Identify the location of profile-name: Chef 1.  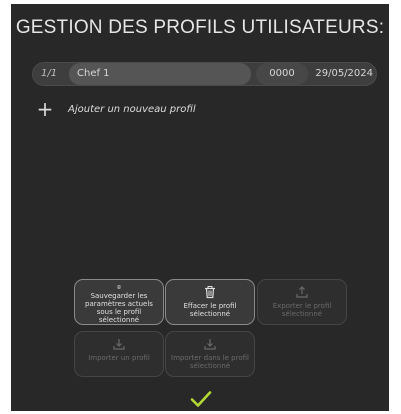
(160, 74).